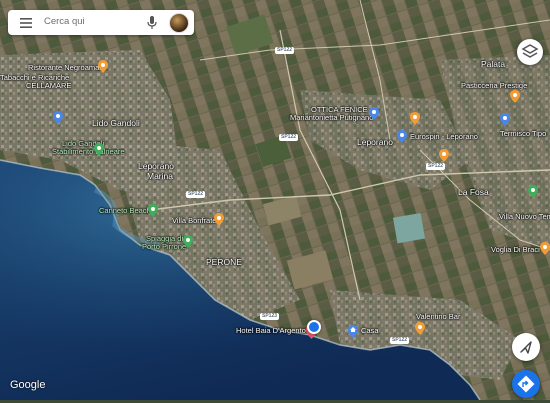  What do you see at coordinates (444, 137) in the screenshot?
I see `place-label: Eurospin - Leporano` at bounding box center [444, 137].